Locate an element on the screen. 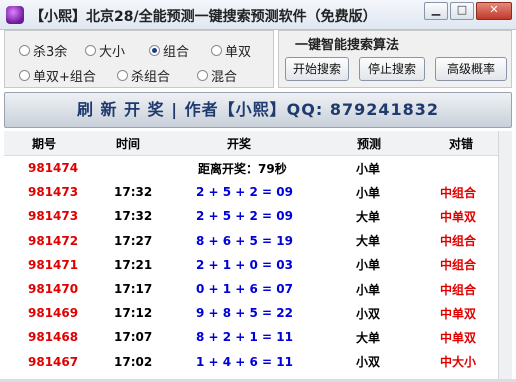 This screenshot has width=516, height=382. options-panel: 杀3余 大小 组合 单双 单双+组合 杀组合 混合 is located at coordinates (139, 59).